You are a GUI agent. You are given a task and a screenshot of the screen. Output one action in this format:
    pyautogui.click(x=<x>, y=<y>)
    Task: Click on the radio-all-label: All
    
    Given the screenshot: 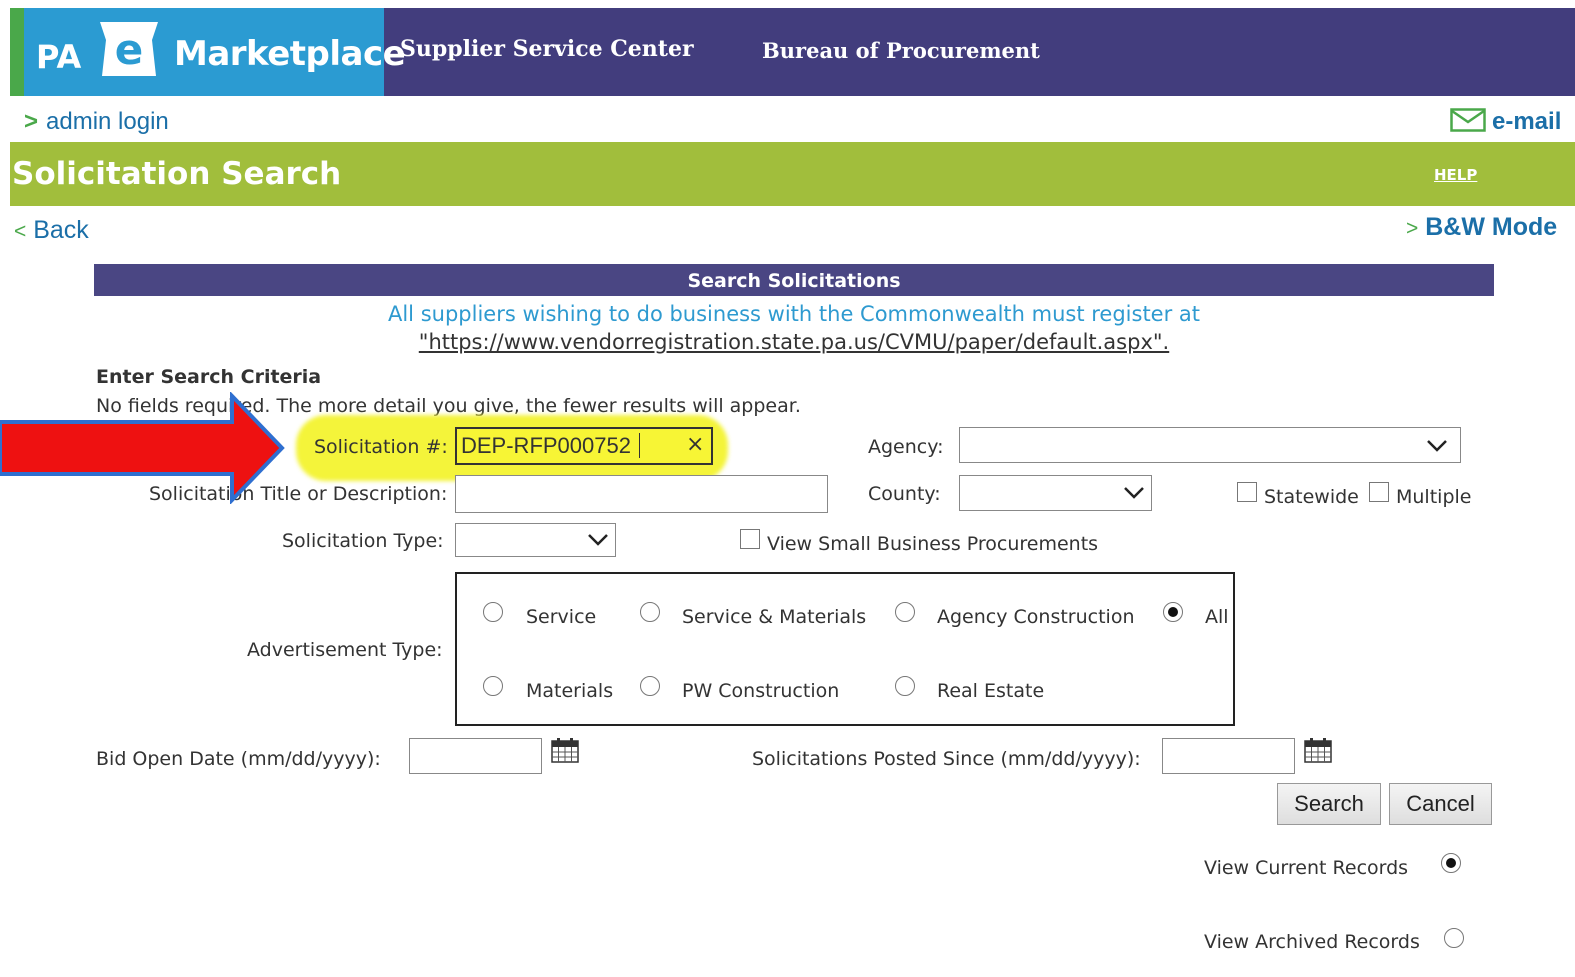 What is the action you would take?
    pyautogui.click(x=1217, y=617)
    